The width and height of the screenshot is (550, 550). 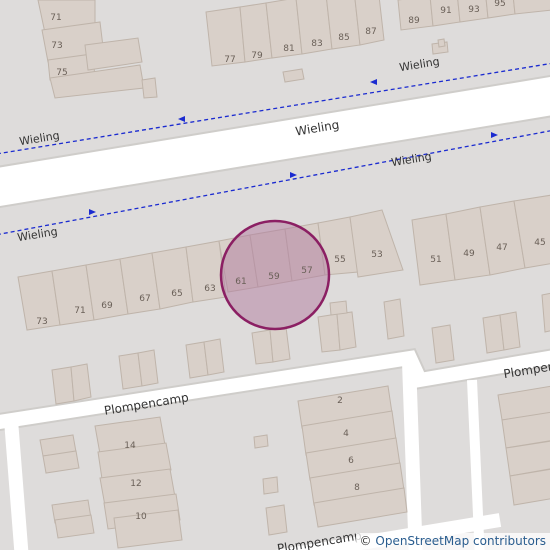 I want to click on copyright-symbol: ©, so click(x=365, y=541).